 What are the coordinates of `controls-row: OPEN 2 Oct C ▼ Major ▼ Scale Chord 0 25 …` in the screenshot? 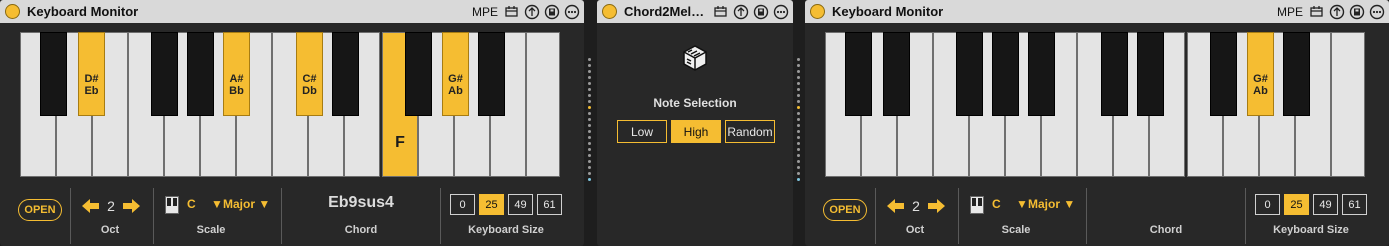 It's located at (1097, 215).